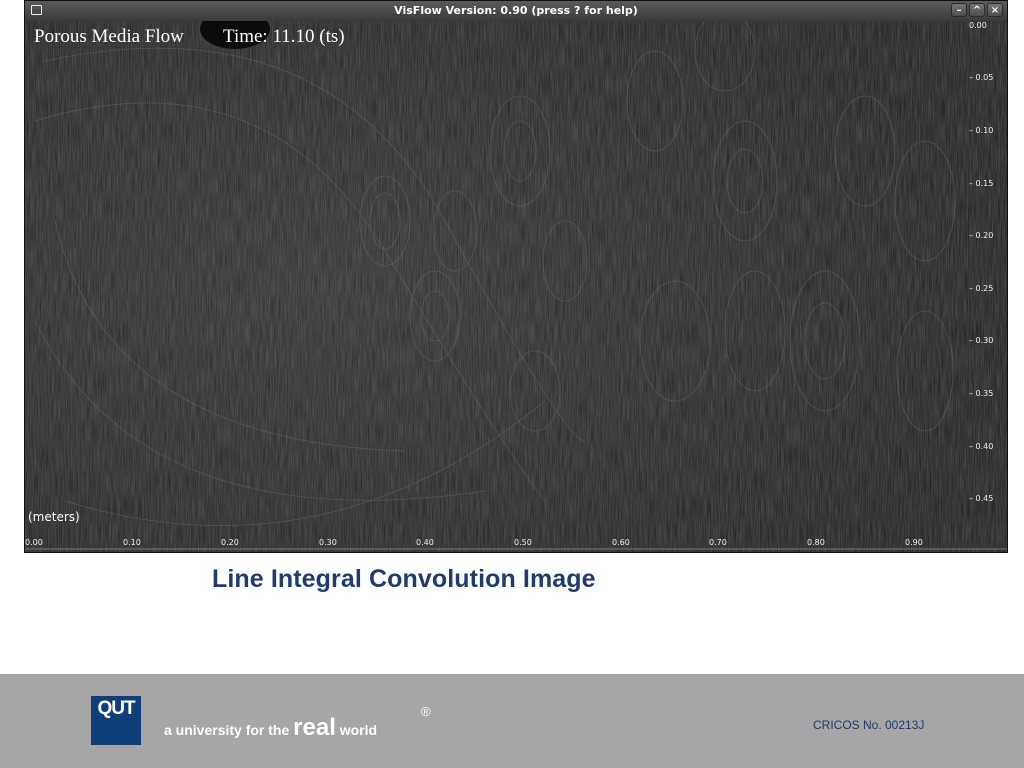 The image size is (1024, 768). What do you see at coordinates (718, 542) in the screenshot?
I see `x-tick-label: 0.70` at bounding box center [718, 542].